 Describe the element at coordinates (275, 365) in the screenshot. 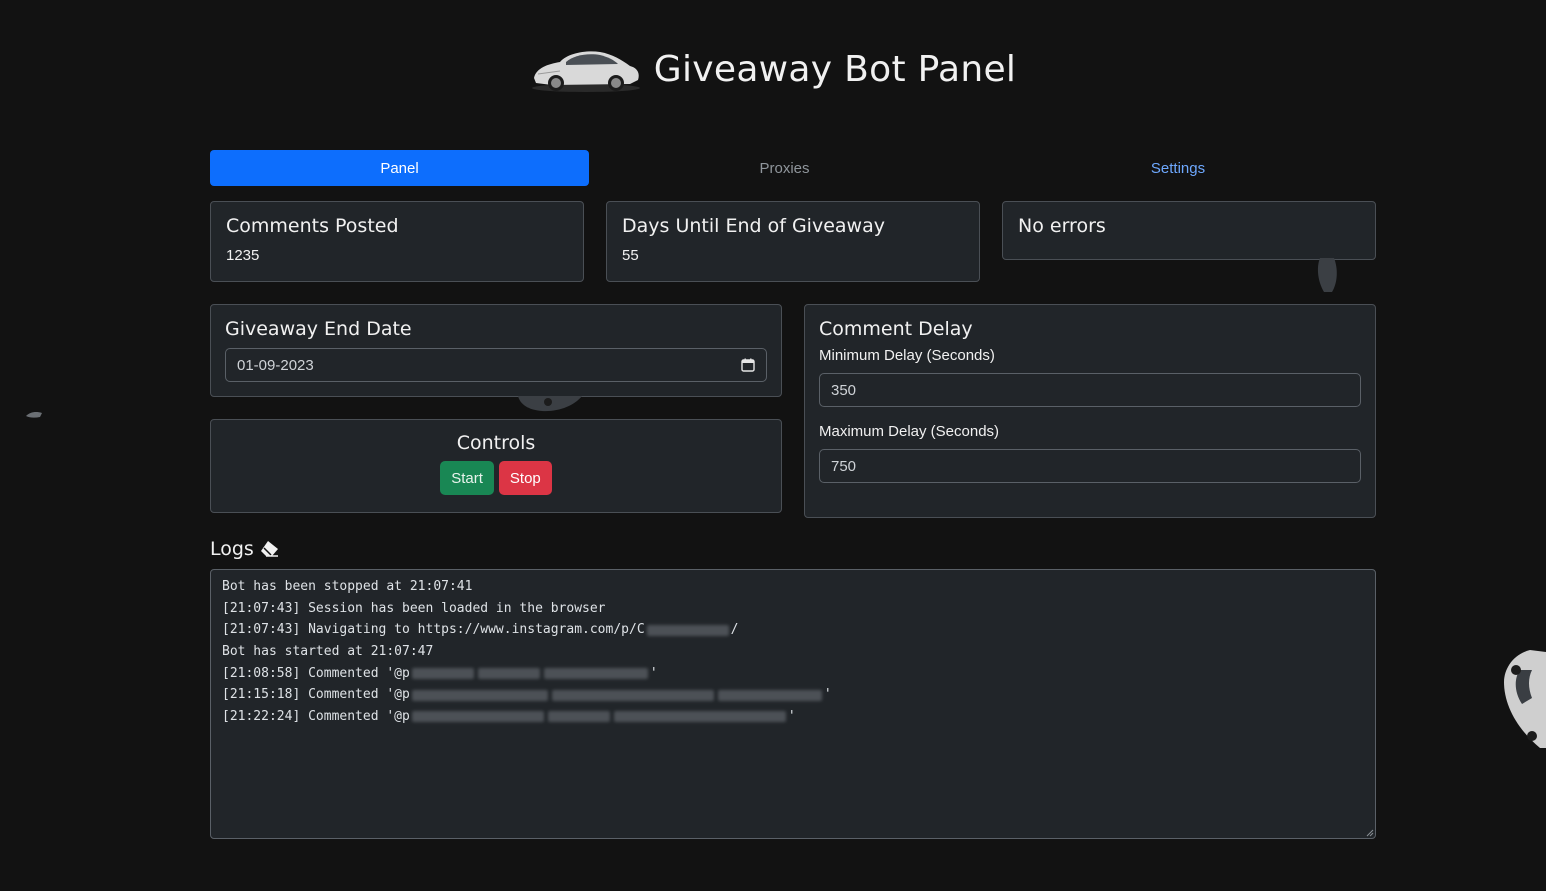

I see `end-date-value: 01-09-2023` at that location.